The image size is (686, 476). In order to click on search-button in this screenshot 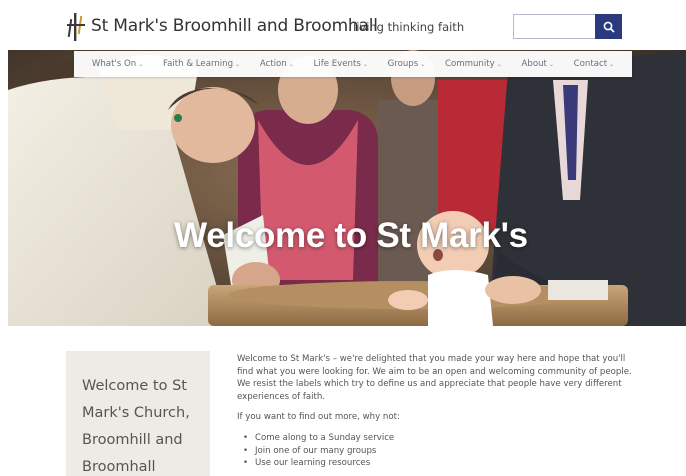, I will do `click(608, 26)`.